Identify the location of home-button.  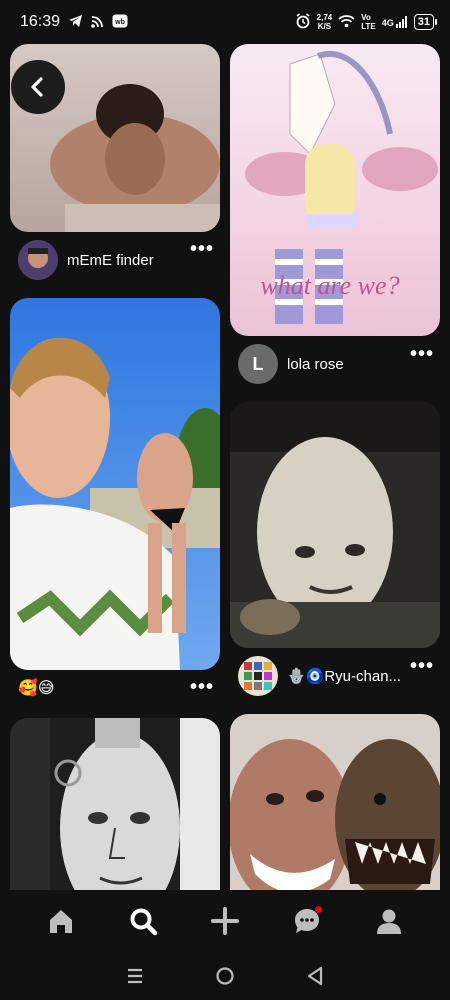
(61, 921).